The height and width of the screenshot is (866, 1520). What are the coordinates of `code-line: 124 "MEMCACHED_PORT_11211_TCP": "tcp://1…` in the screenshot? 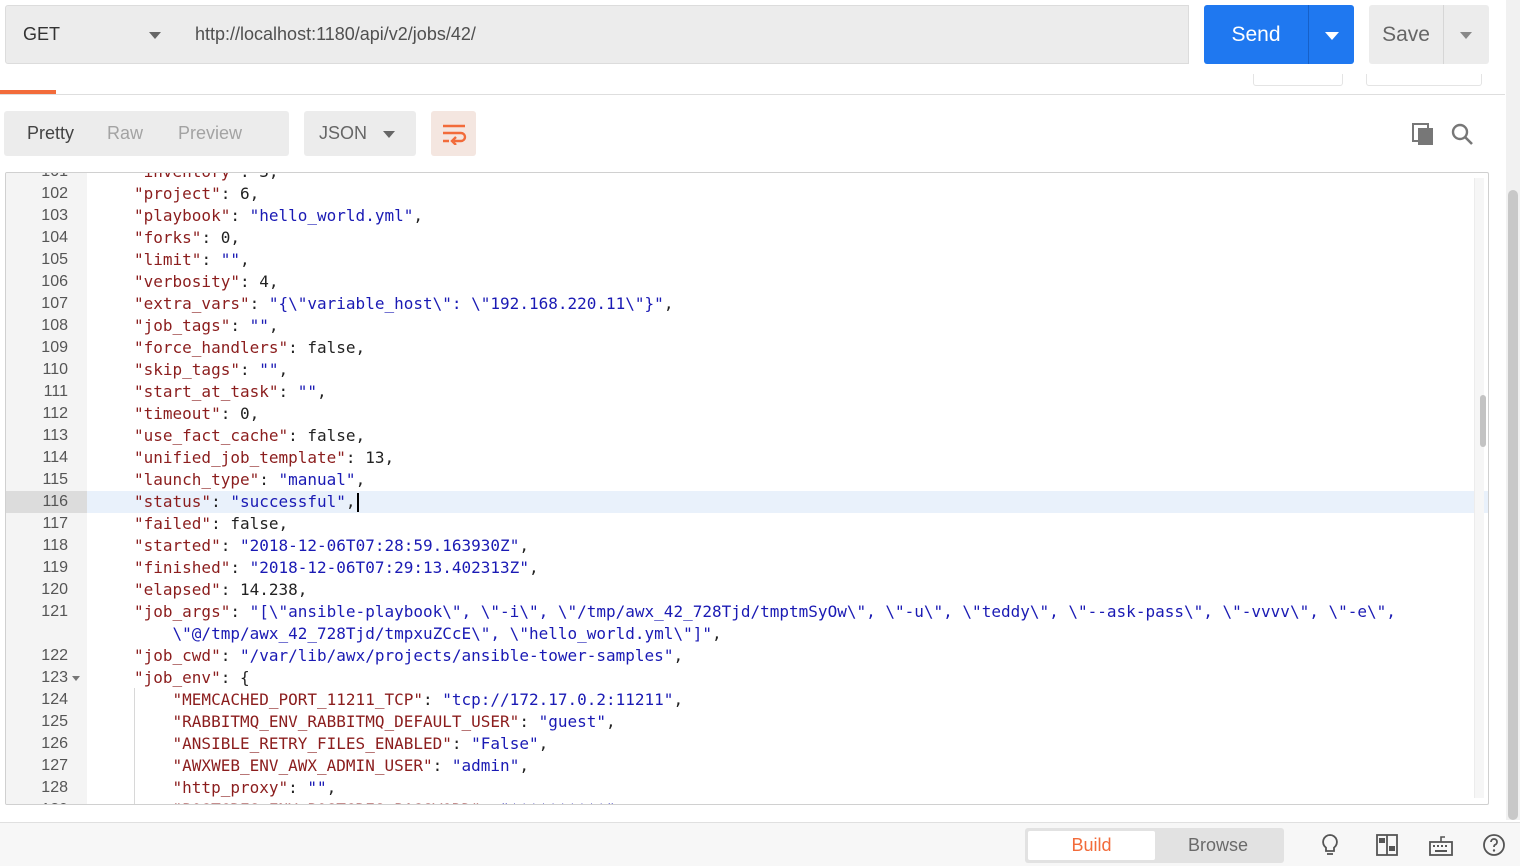 It's located at (747, 700).